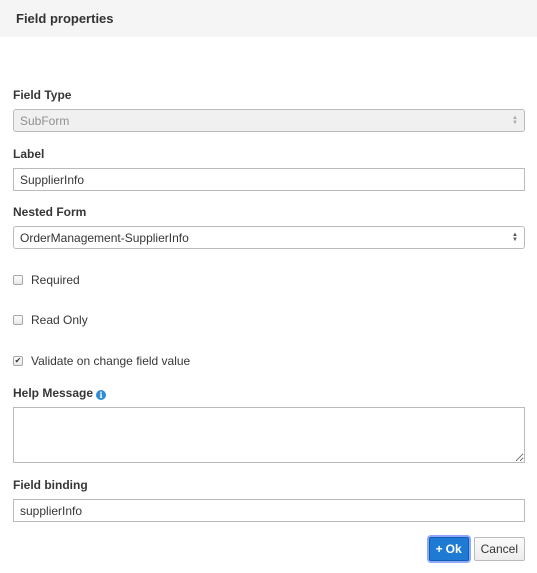  Describe the element at coordinates (269, 510) in the screenshot. I see `field-binding-input` at that location.